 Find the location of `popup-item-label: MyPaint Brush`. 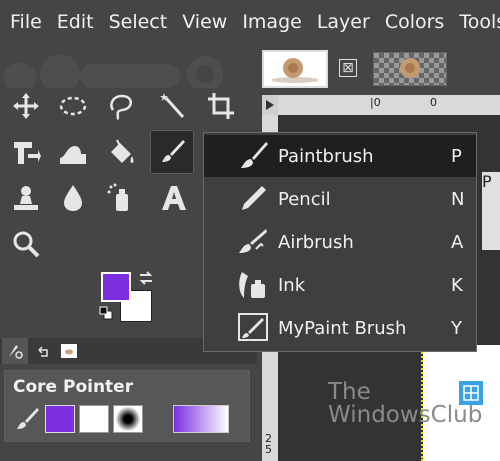

popup-item-label: MyPaint Brush is located at coordinates (342, 328).